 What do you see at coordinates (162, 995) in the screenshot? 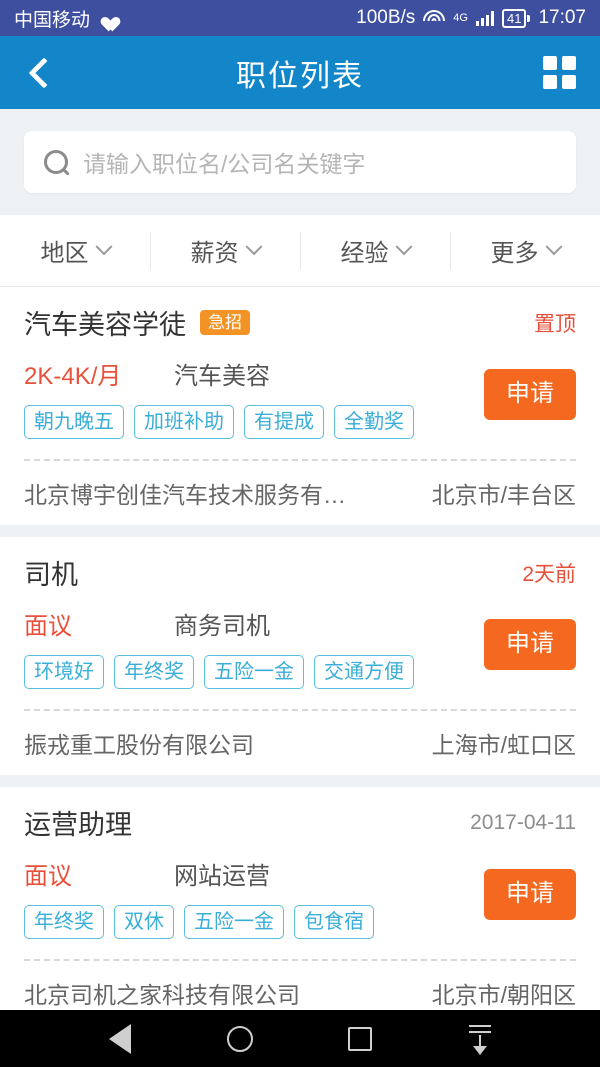
I see `company-name: 北京司机之家科技有限公司` at bounding box center [162, 995].